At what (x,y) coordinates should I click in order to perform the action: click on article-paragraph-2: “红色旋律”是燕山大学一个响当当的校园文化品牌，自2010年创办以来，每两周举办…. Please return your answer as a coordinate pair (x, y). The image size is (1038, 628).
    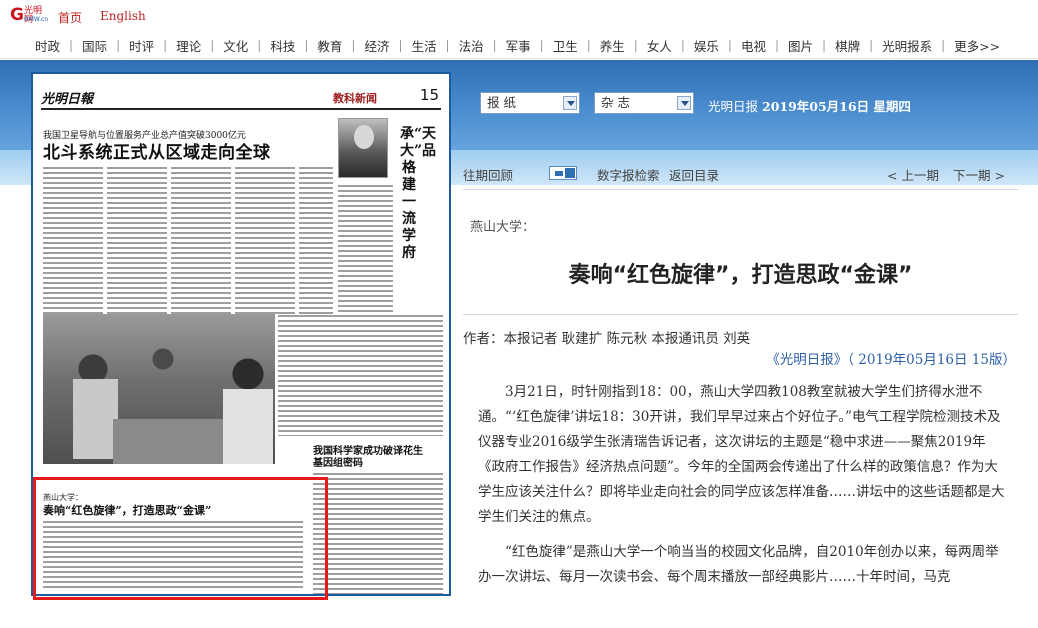
    Looking at the image, I should click on (738, 564).